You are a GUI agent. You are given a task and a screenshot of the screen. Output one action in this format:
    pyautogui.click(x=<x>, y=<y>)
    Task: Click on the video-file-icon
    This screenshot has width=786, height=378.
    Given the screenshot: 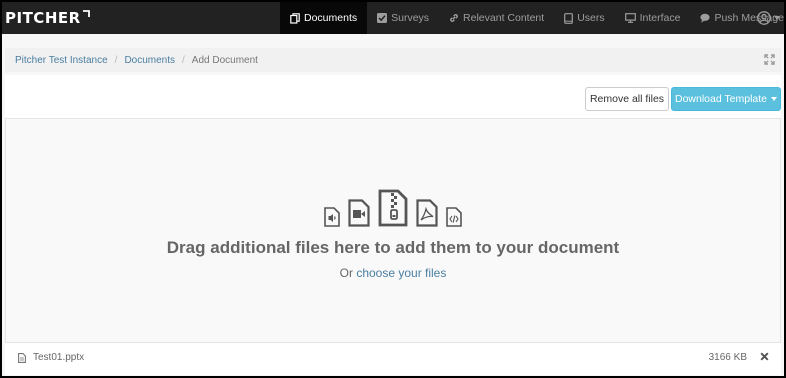 What is the action you would take?
    pyautogui.click(x=359, y=213)
    